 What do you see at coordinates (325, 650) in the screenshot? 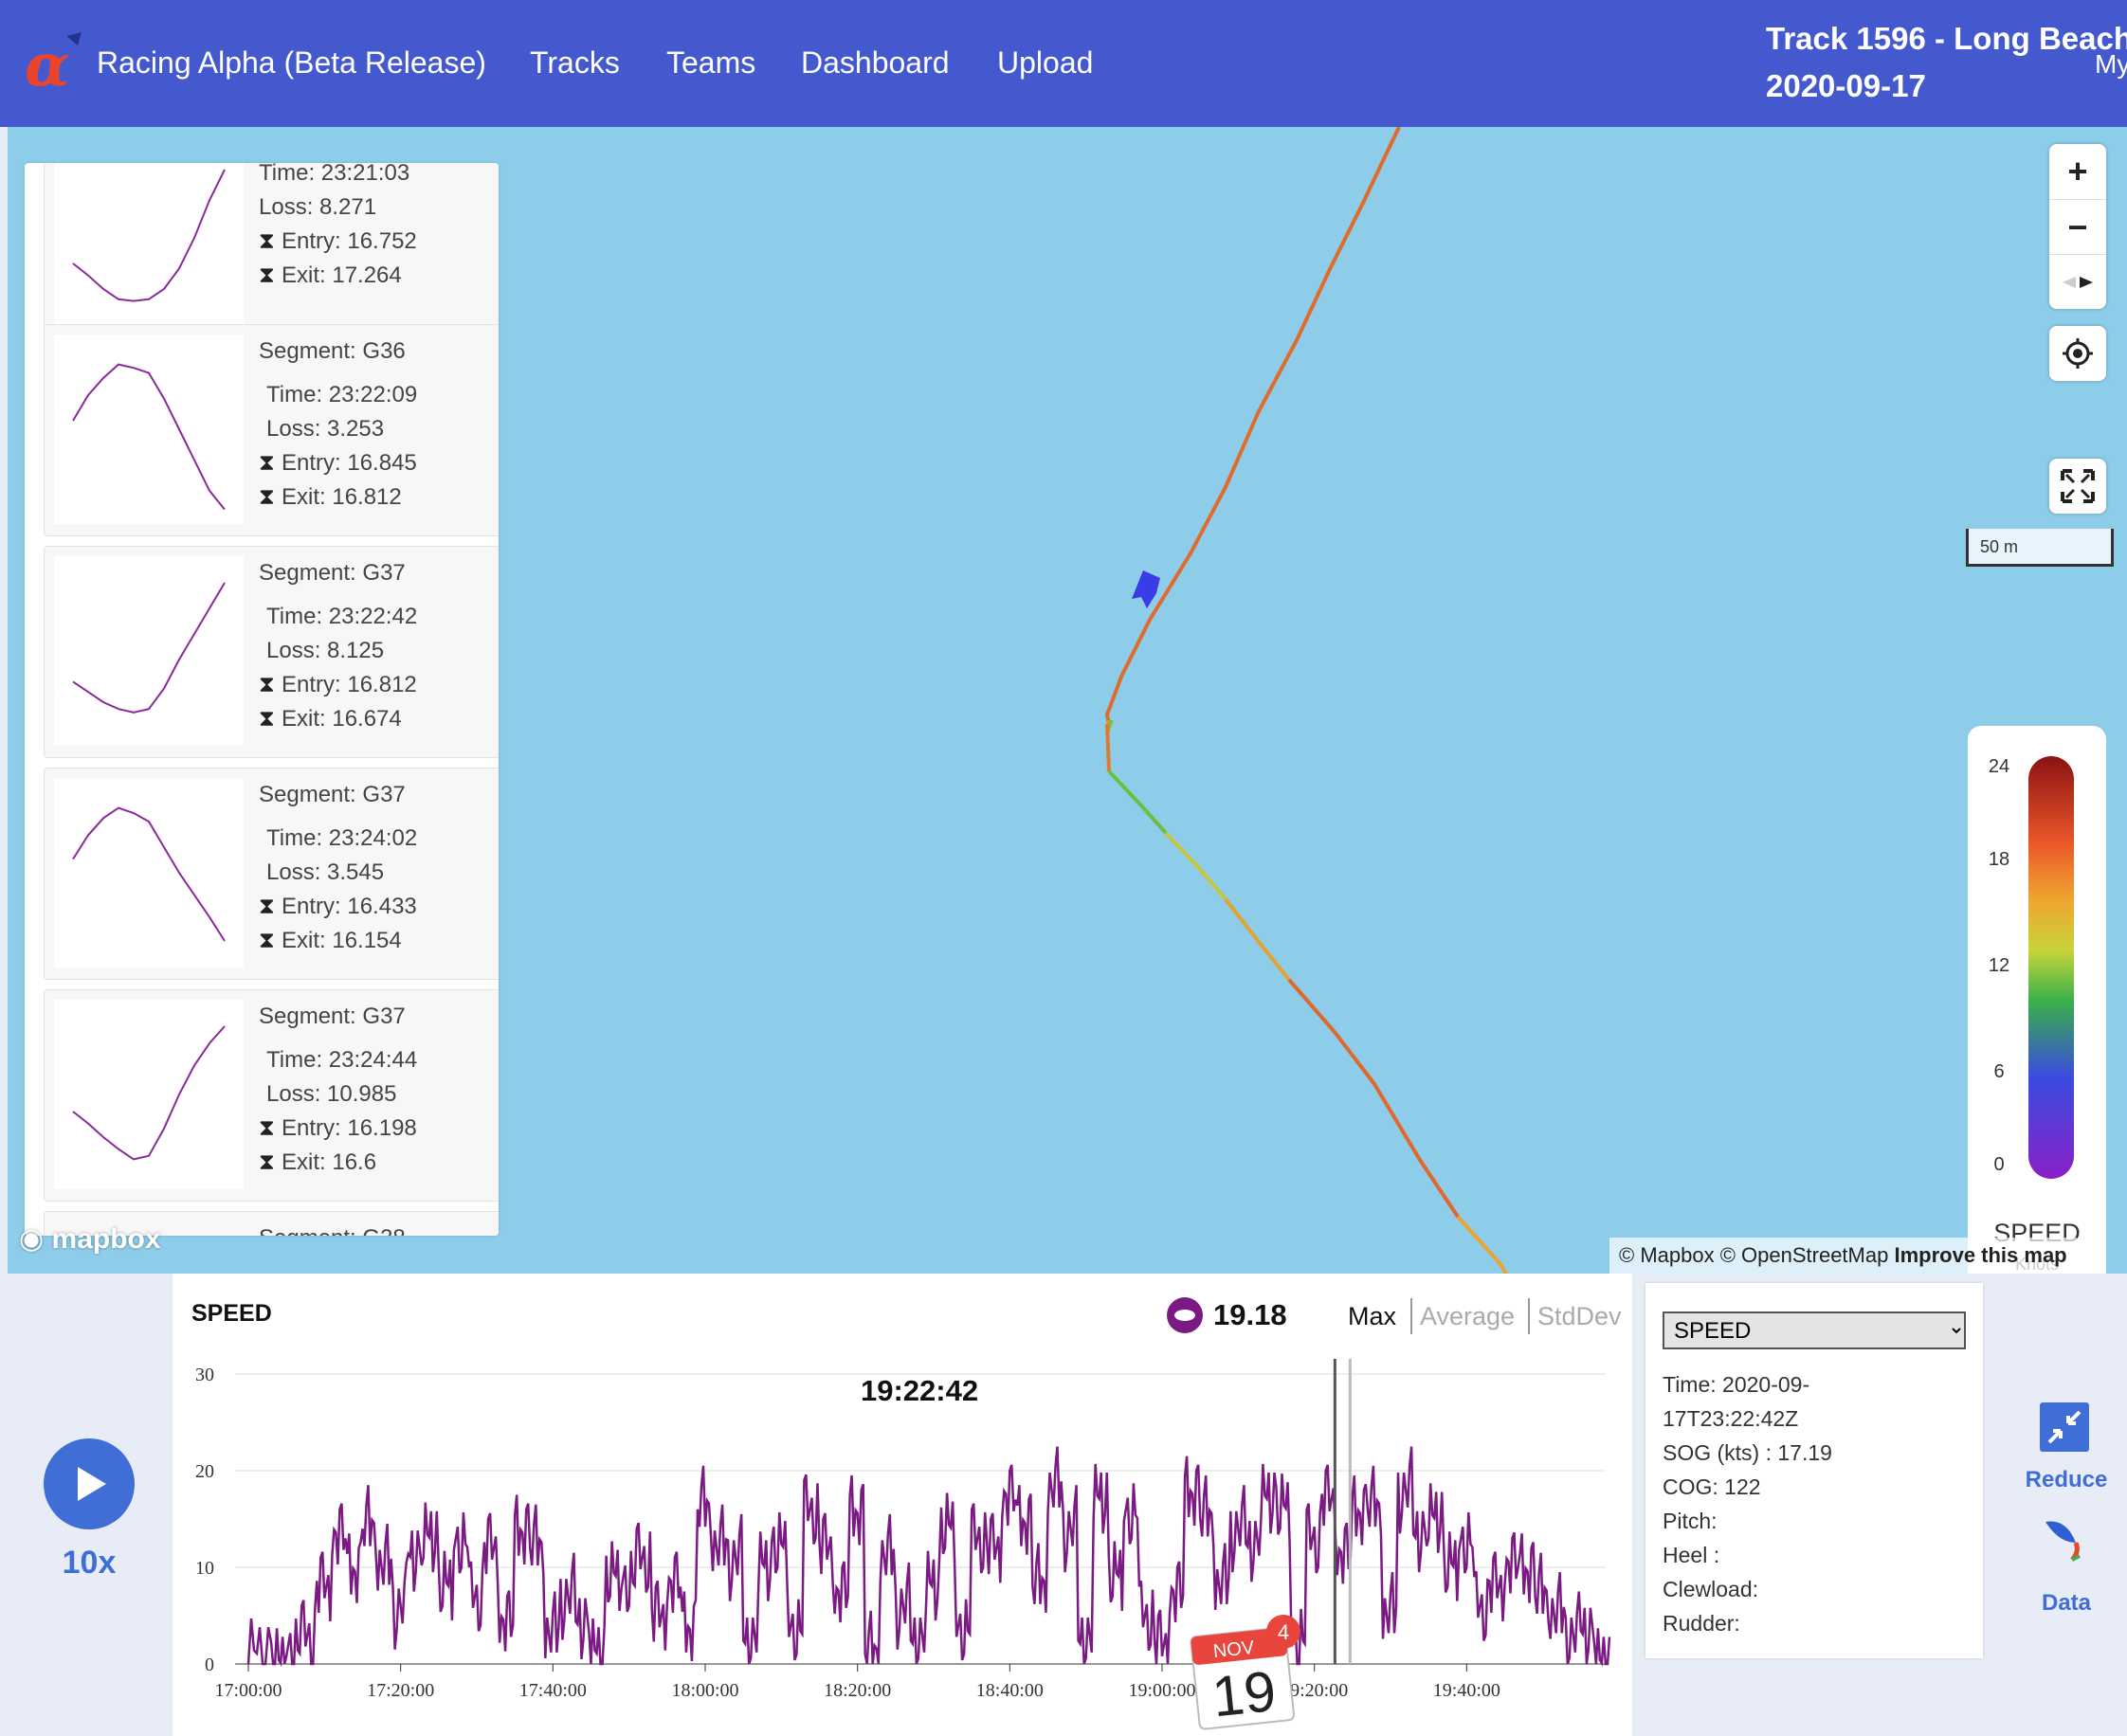
I see `segment-loss: Loss: 8.125` at bounding box center [325, 650].